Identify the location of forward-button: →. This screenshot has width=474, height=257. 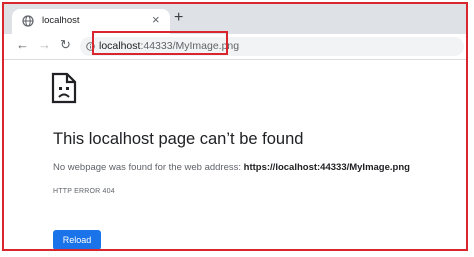
(44, 45).